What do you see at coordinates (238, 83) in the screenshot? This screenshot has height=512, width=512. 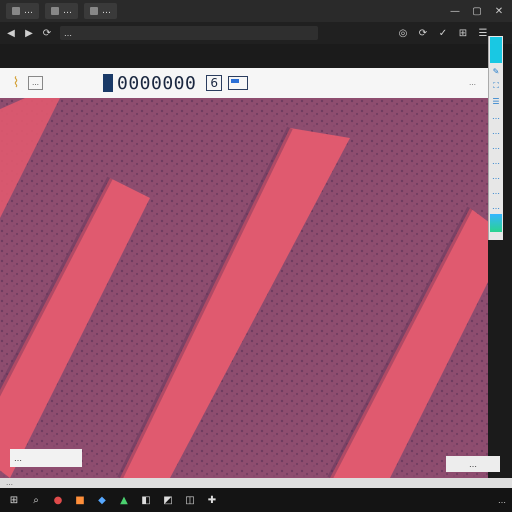 I see `overview-thumbnail-icon` at bounding box center [238, 83].